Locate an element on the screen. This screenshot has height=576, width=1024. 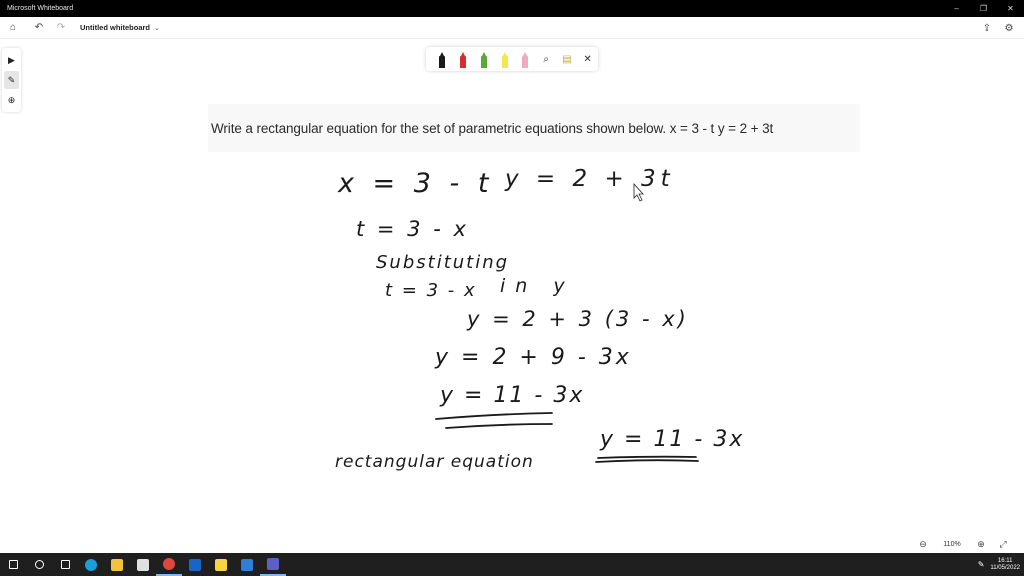
sticky-notes-icon-glyph is located at coordinates (221, 564).